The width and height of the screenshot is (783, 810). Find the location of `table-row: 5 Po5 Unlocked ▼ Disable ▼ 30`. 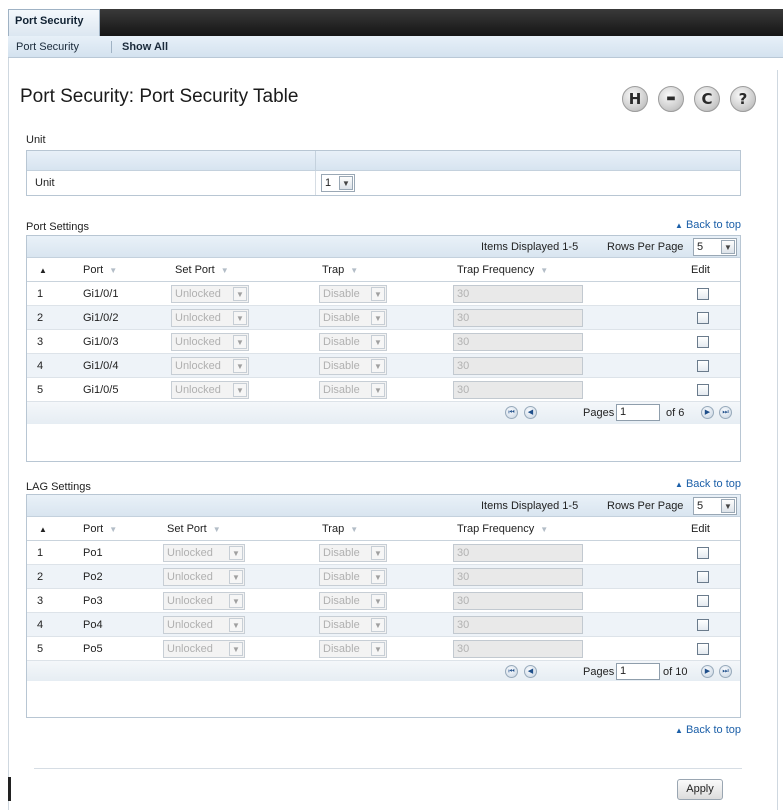

table-row: 5 Po5 Unlocked ▼ Disable ▼ 30 is located at coordinates (383, 649).